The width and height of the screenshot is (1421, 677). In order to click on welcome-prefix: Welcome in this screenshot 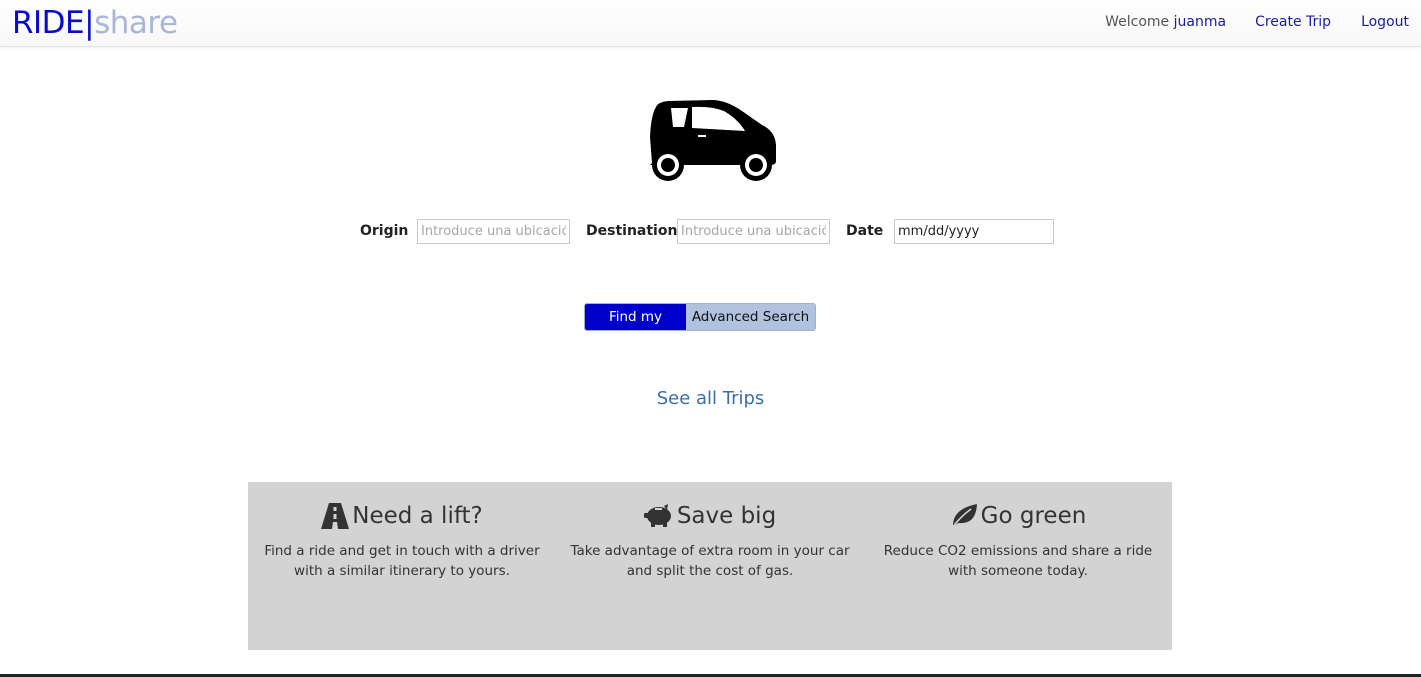, I will do `click(1137, 22)`.